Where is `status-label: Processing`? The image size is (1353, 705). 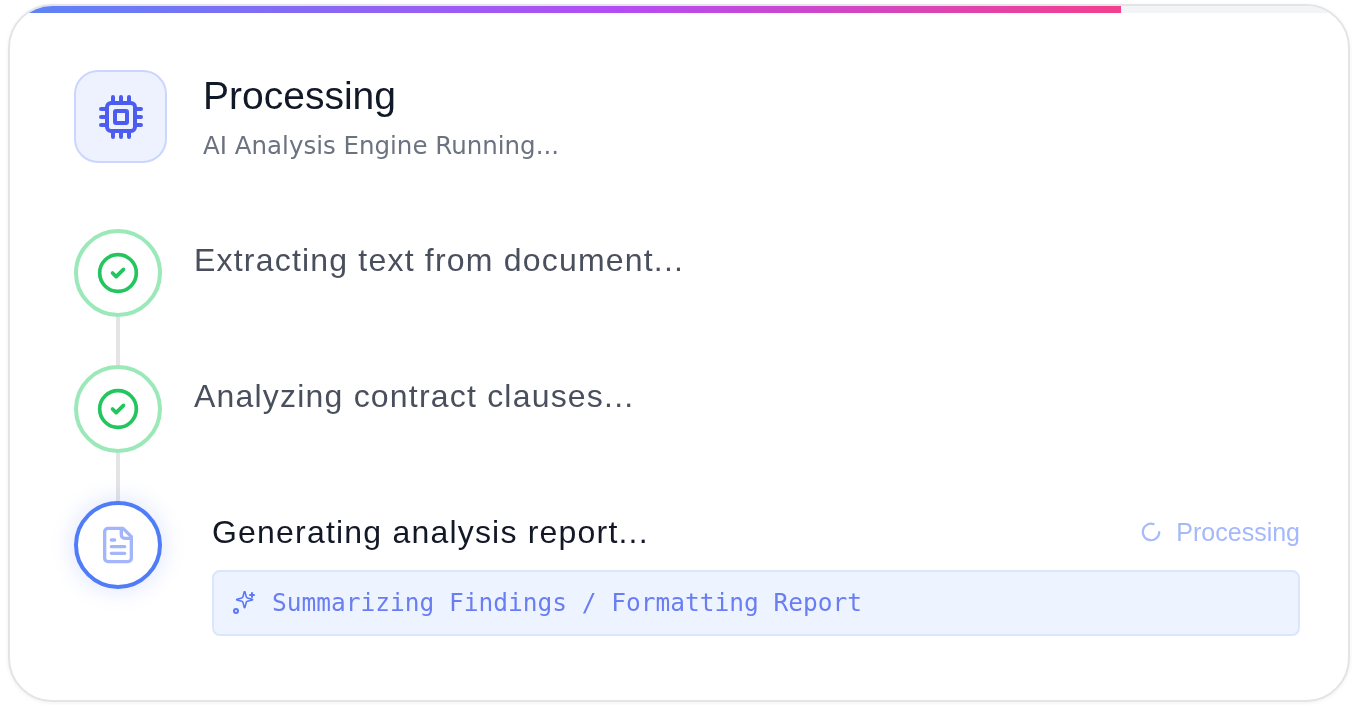
status-label: Processing is located at coordinates (1238, 532).